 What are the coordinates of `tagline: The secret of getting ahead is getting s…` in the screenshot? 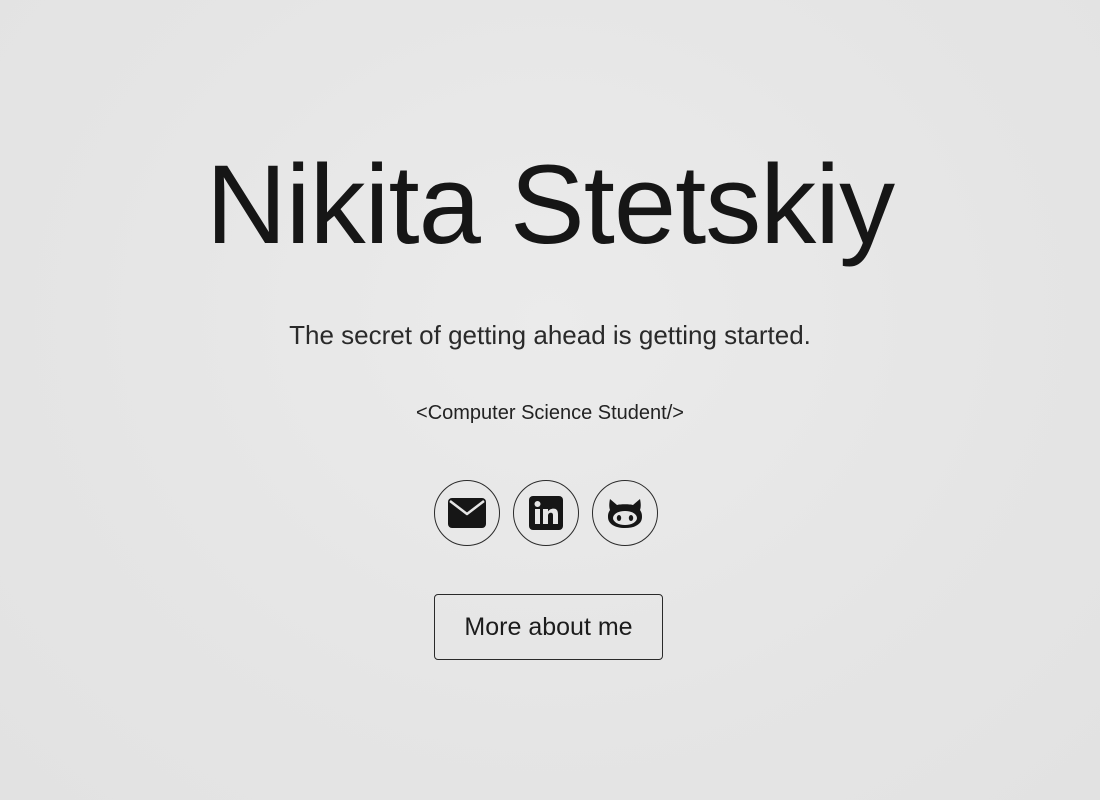 It's located at (550, 335).